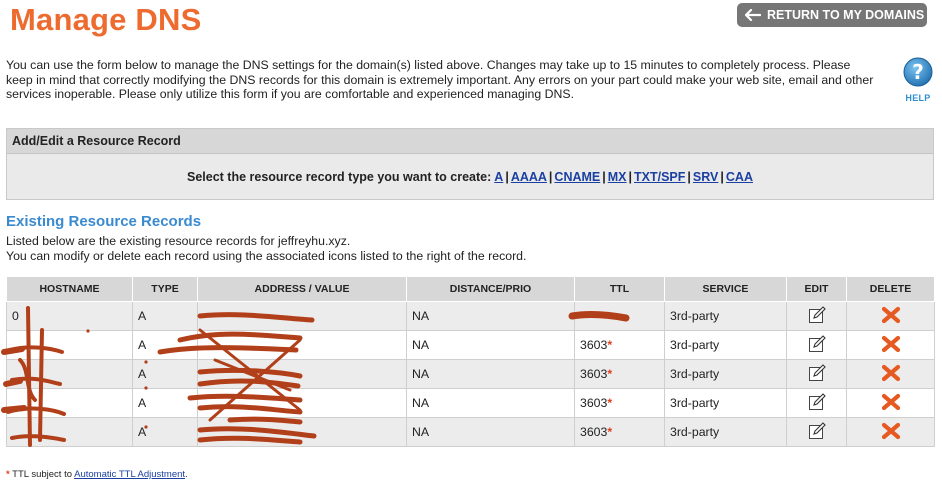  Describe the element at coordinates (69, 316) in the screenshot. I see `hostname-cell: 0` at that location.